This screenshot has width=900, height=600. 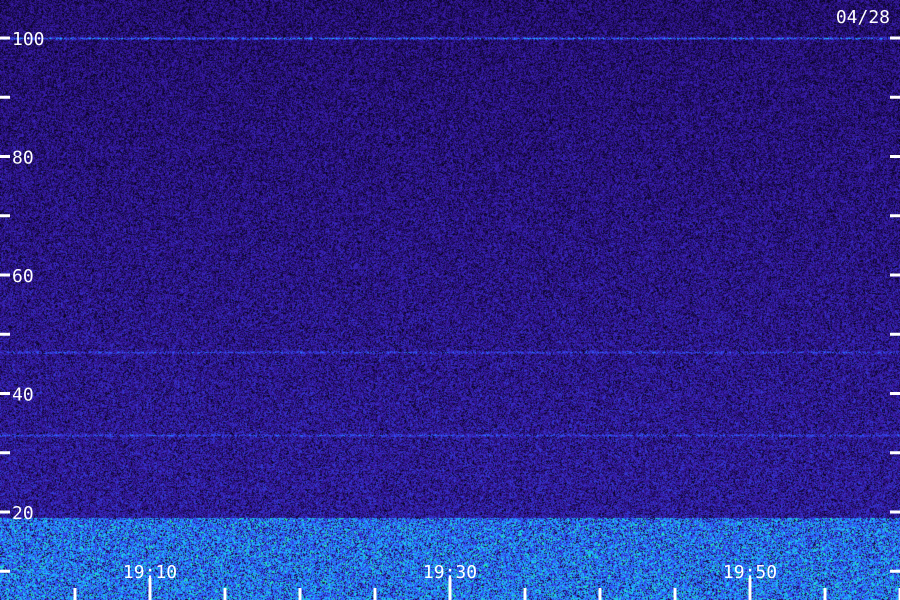 I want to click on y-tick-label: 20, so click(x=23, y=513).